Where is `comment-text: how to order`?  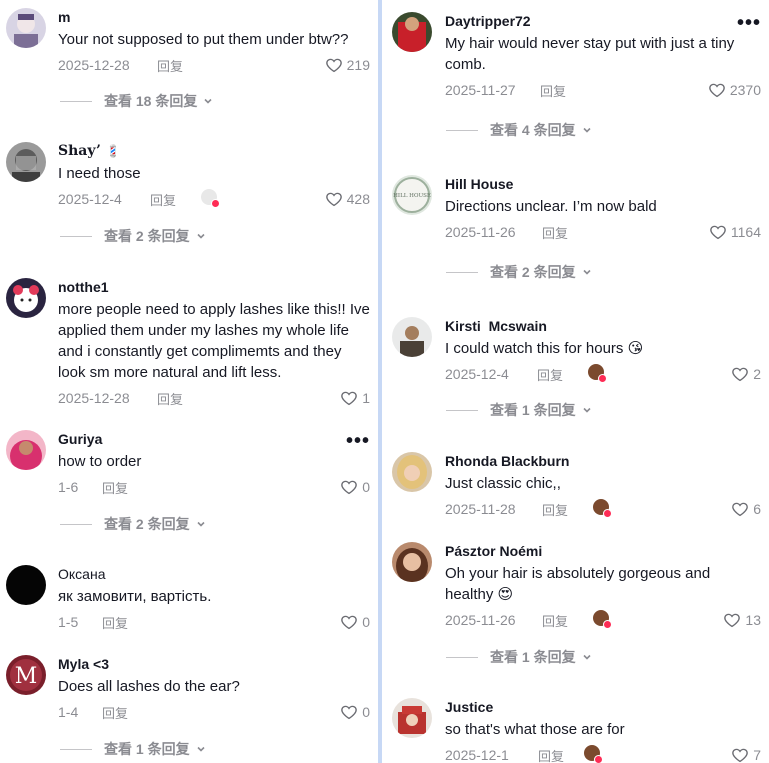
comment-text: how to order is located at coordinates (100, 461).